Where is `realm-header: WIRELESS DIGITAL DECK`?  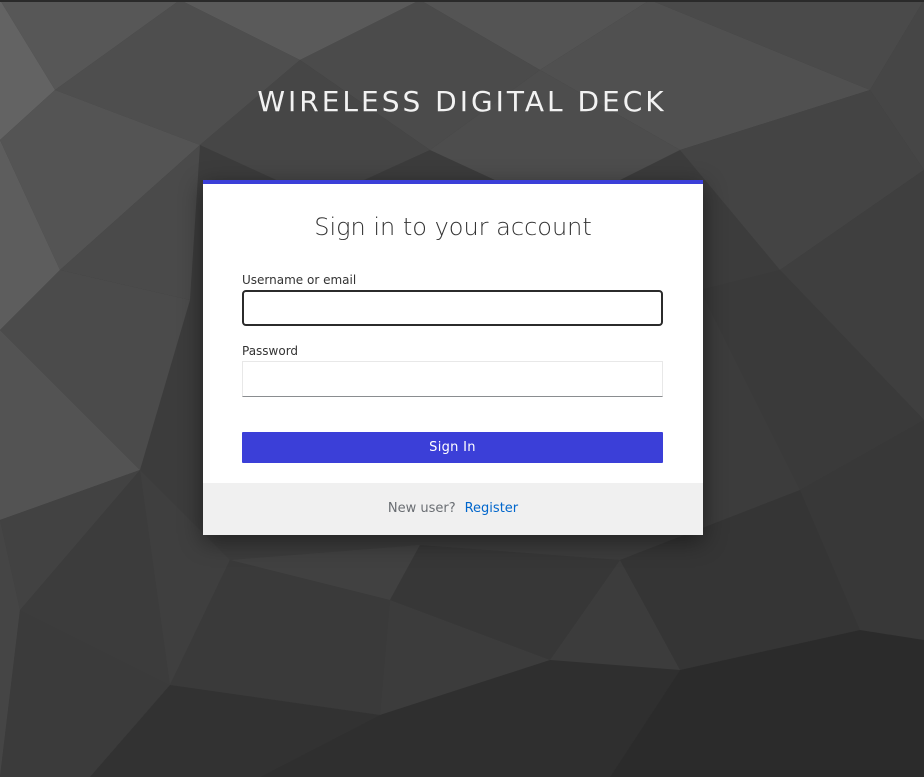 realm-header: WIRELESS DIGITAL DECK is located at coordinates (462, 102).